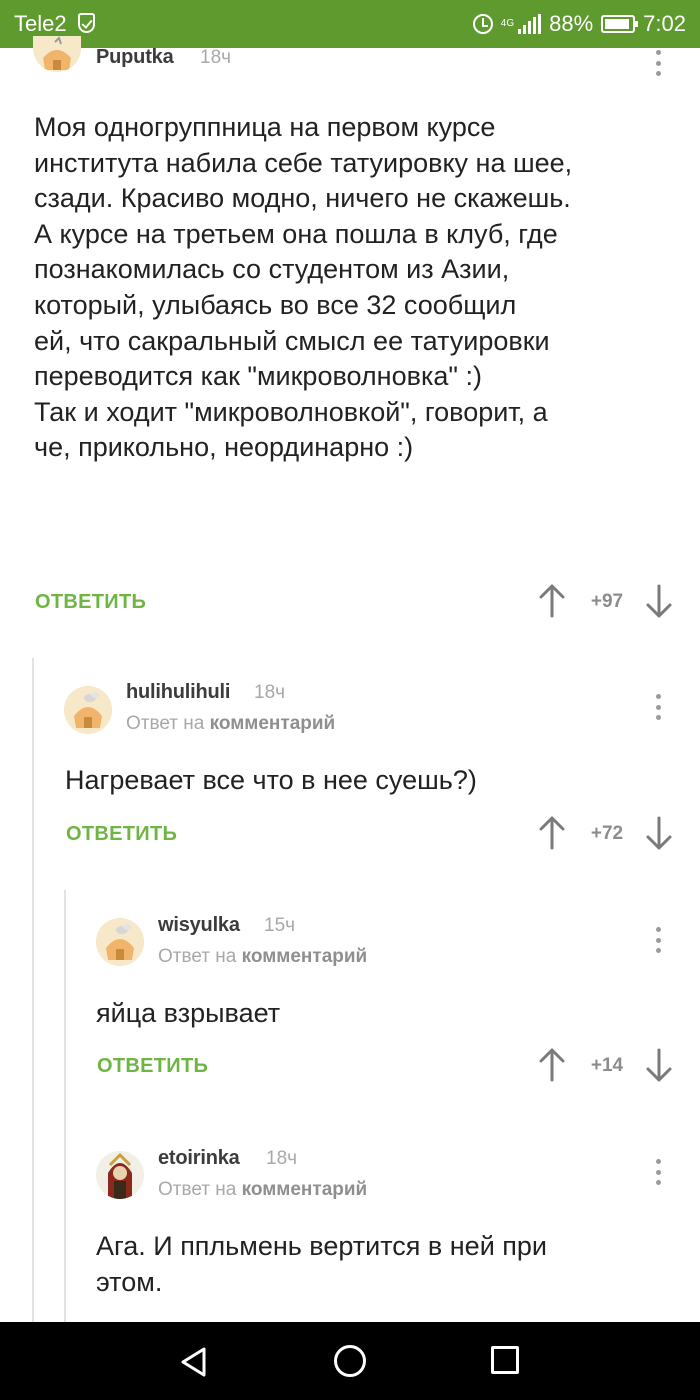  What do you see at coordinates (199, 925) in the screenshot?
I see `comment-author: wisyulka` at bounding box center [199, 925].